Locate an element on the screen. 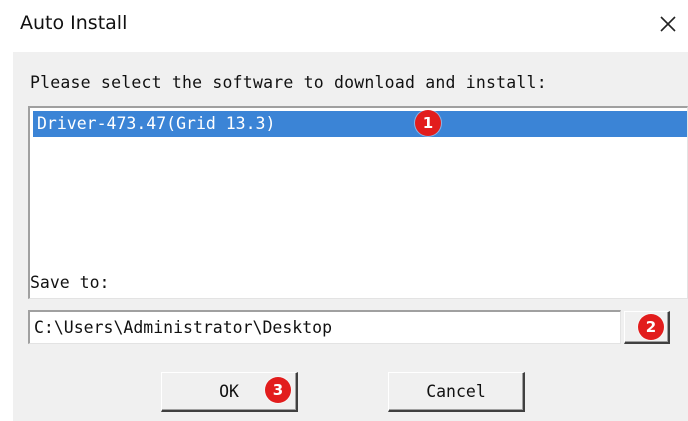 Image resolution: width=688 pixels, height=421 pixels. close-icon is located at coordinates (668, 24).